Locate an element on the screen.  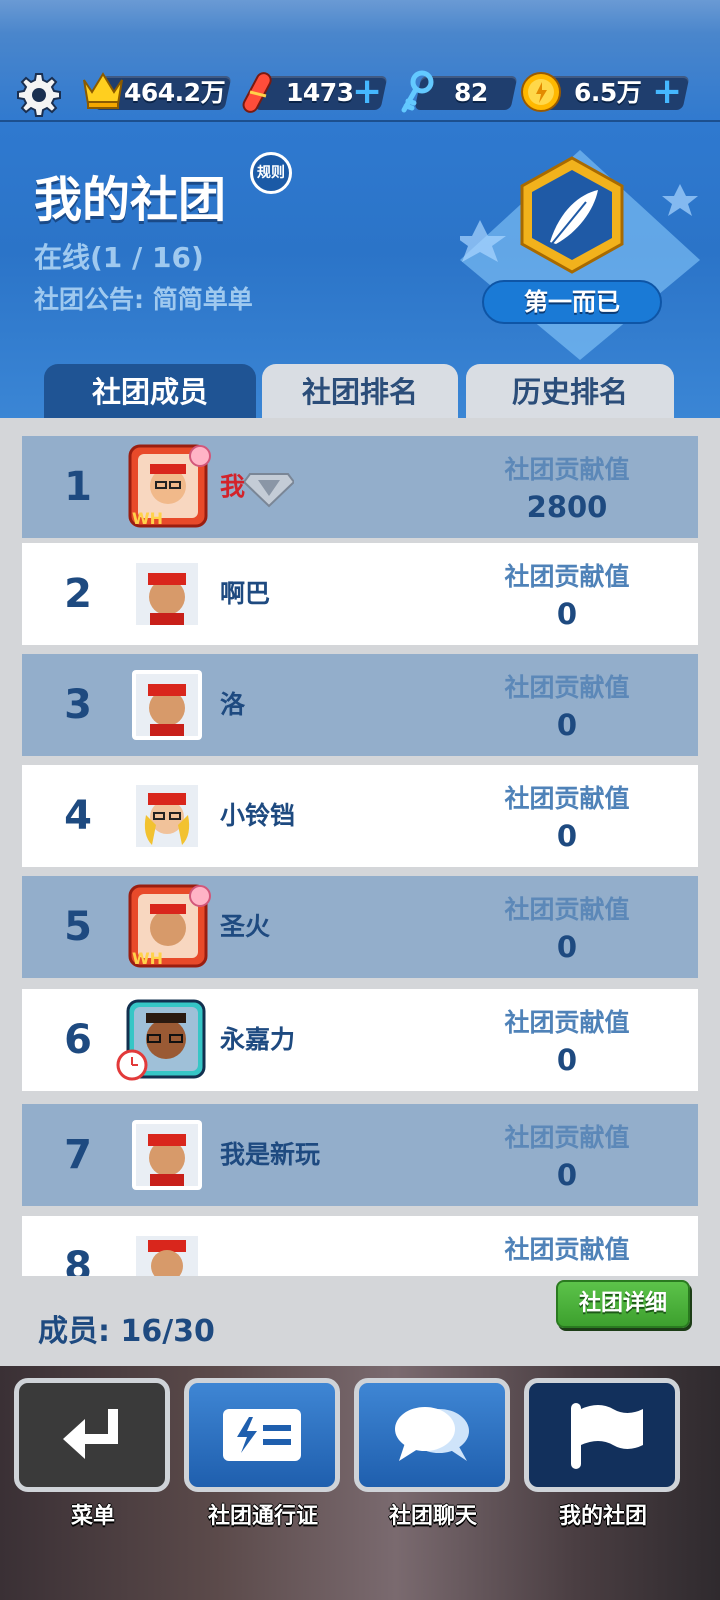
crown-icon is located at coordinates (103, 90).